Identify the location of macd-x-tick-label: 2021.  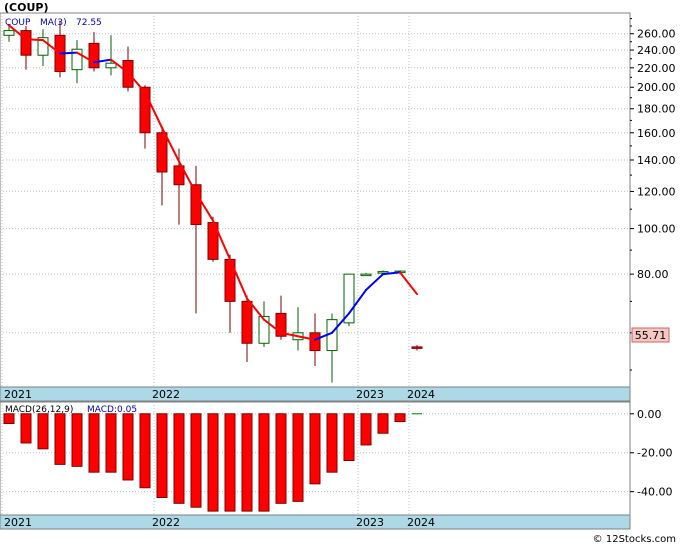
(18, 522).